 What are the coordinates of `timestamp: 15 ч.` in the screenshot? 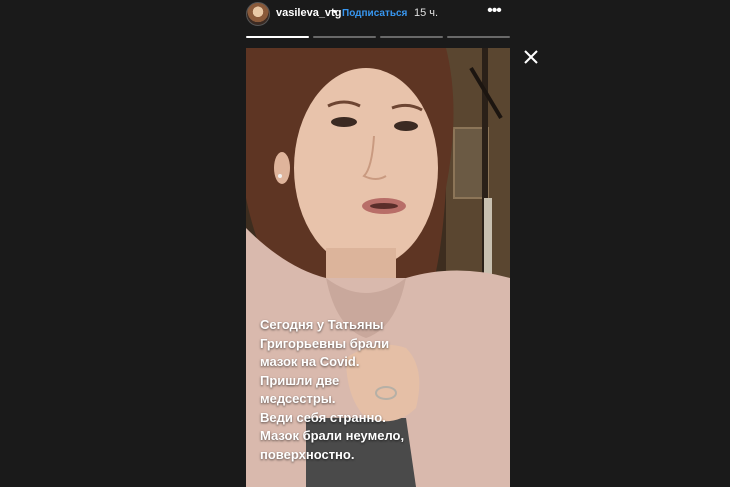 It's located at (426, 13).